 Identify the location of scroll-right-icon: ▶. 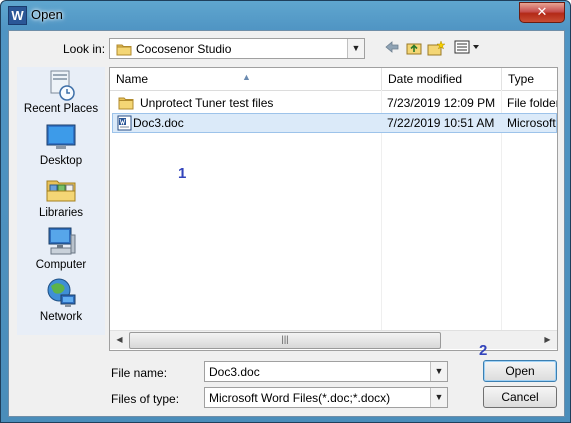
(547, 339).